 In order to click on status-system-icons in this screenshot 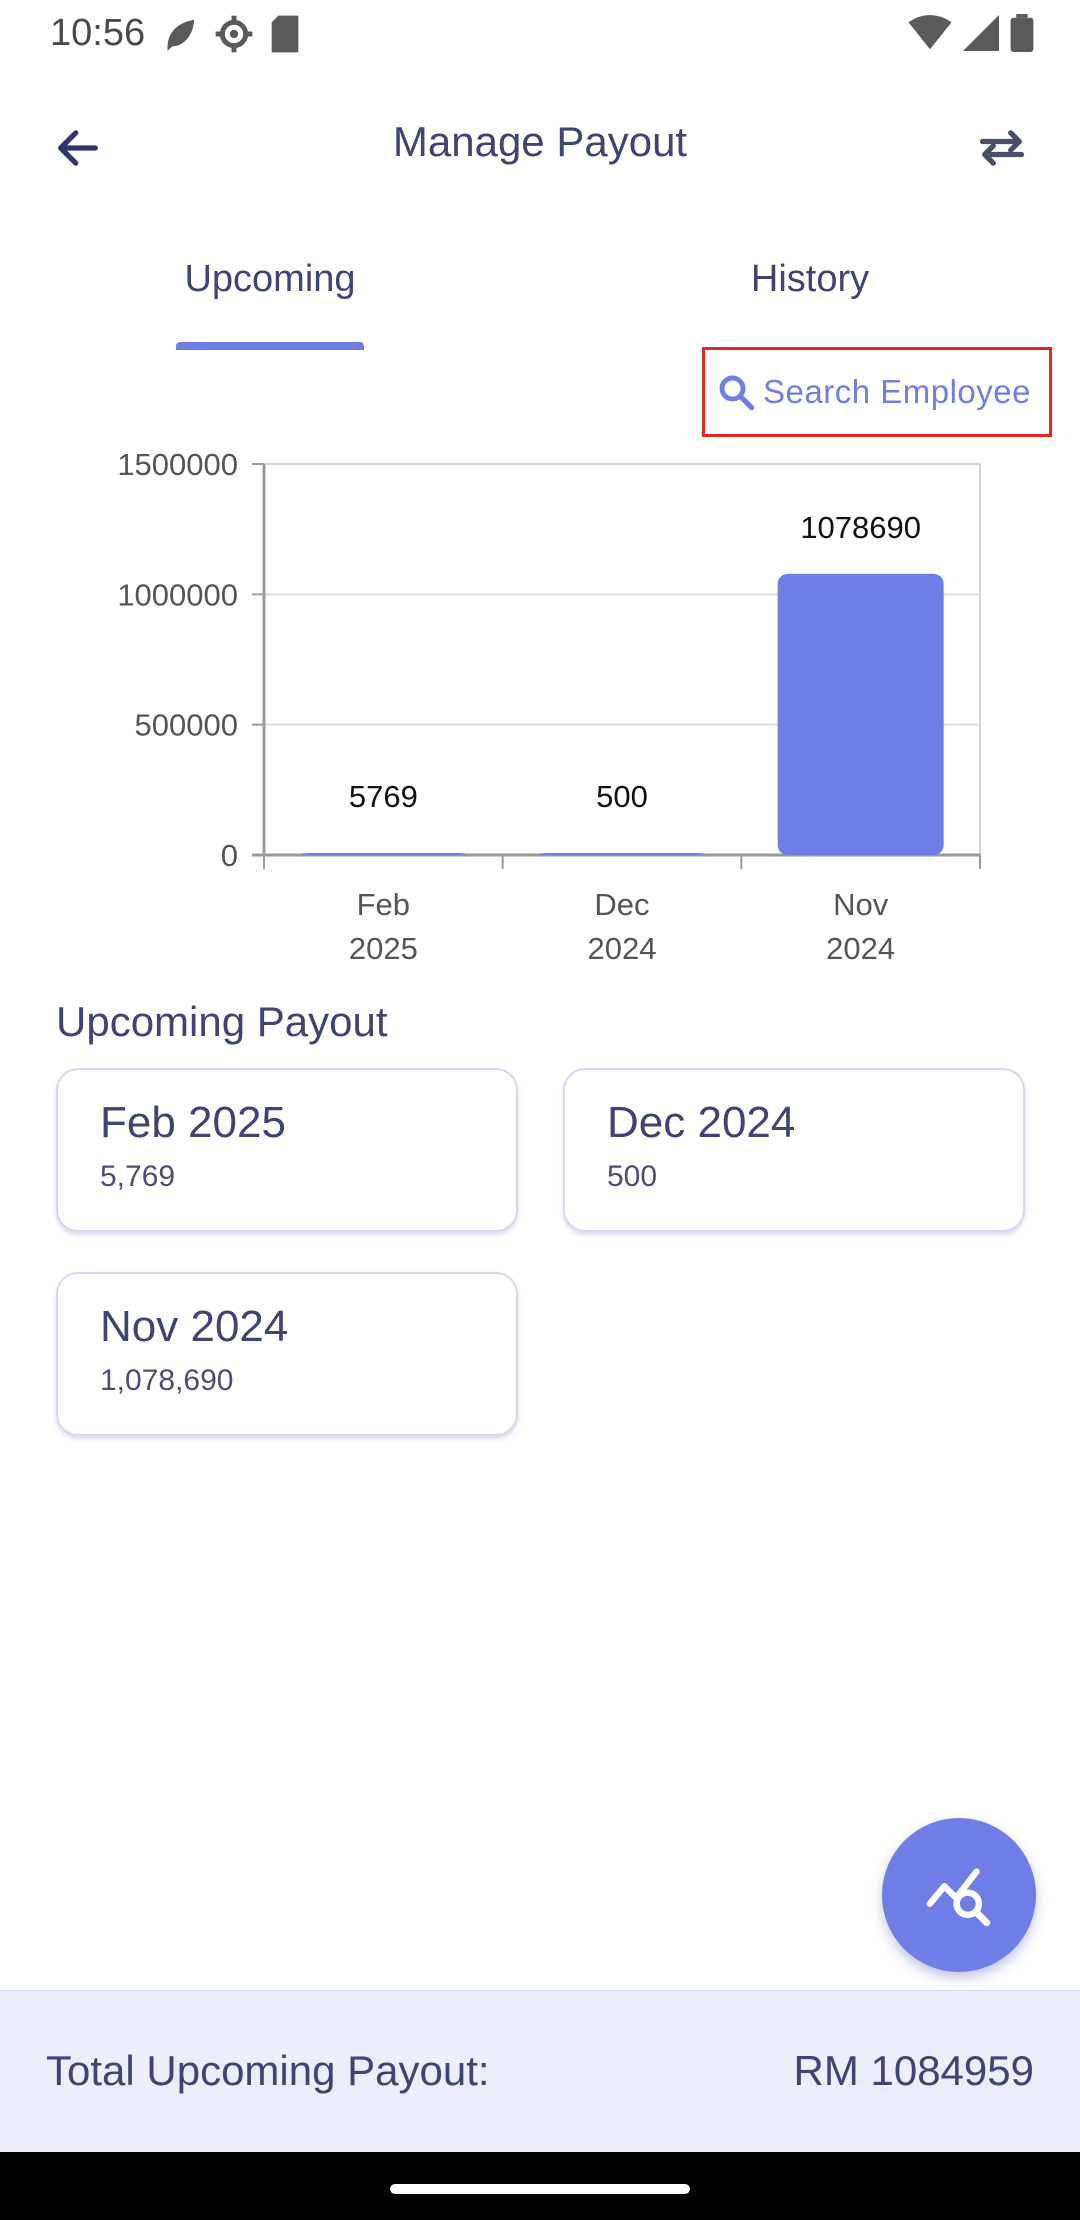, I will do `click(971, 33)`.